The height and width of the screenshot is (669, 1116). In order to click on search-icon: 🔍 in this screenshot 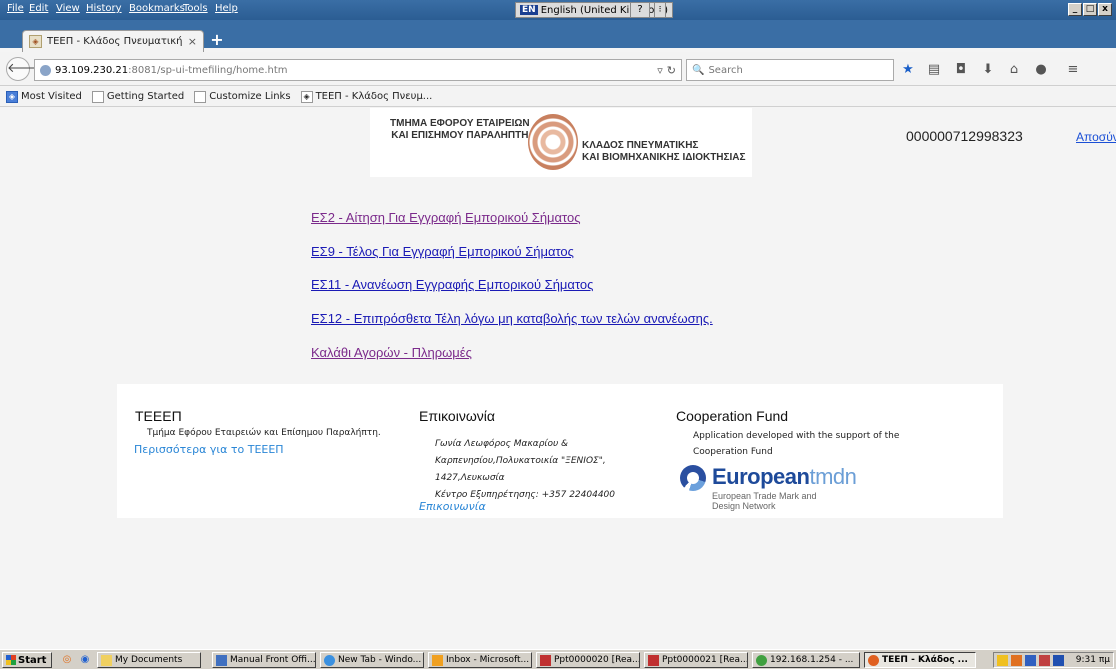, I will do `click(698, 70)`.